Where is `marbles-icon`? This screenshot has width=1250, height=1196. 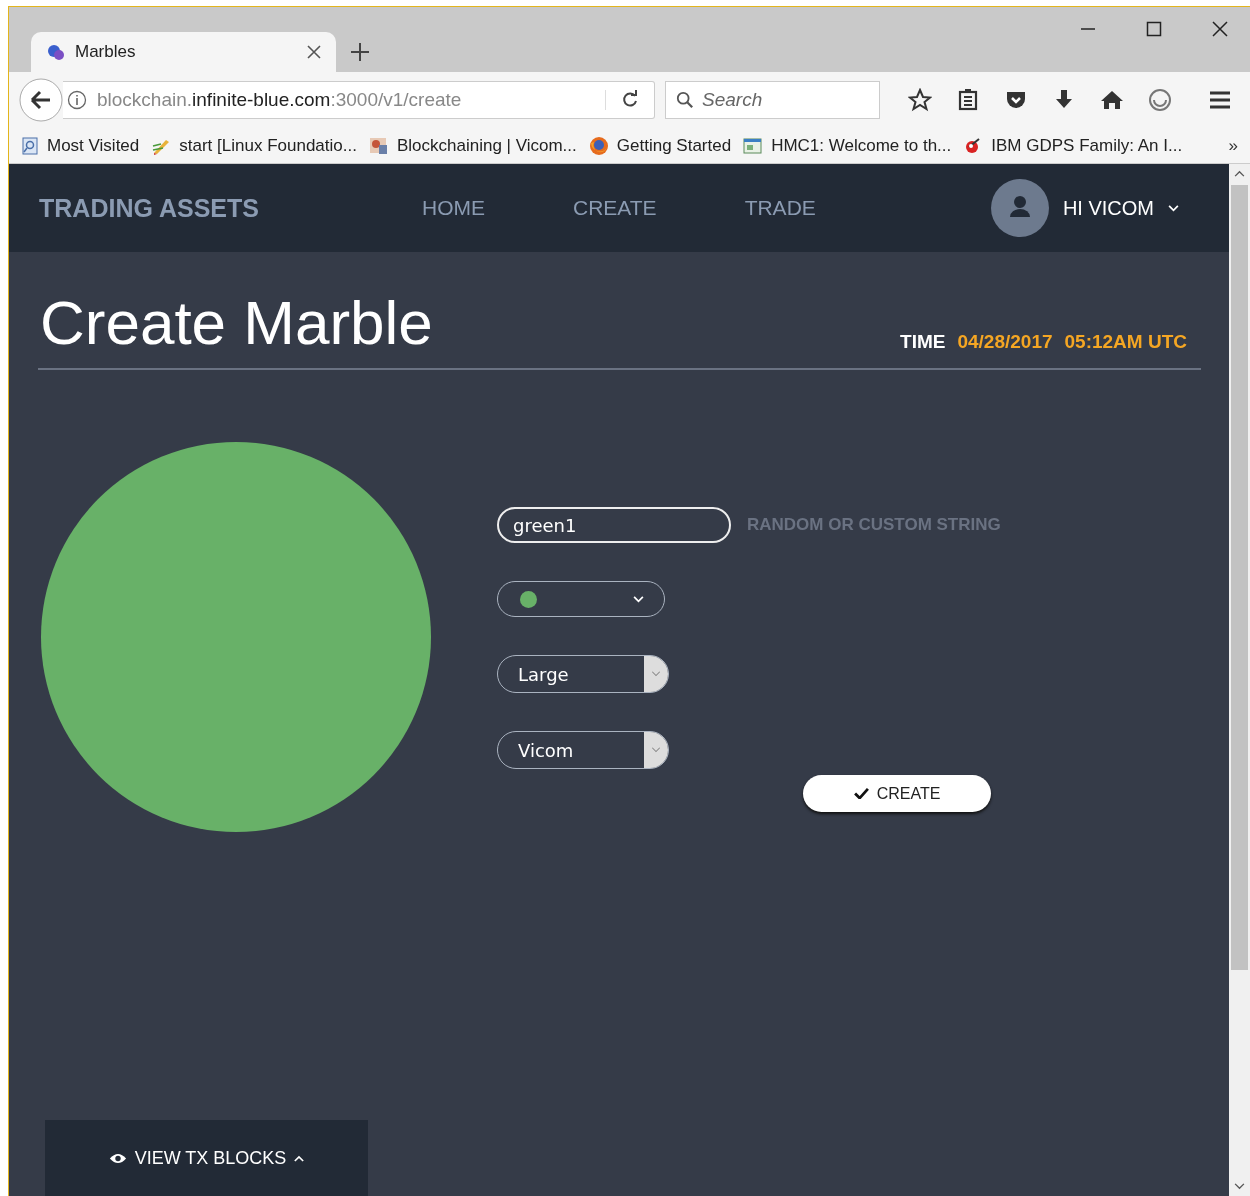
marbles-icon is located at coordinates (56, 52).